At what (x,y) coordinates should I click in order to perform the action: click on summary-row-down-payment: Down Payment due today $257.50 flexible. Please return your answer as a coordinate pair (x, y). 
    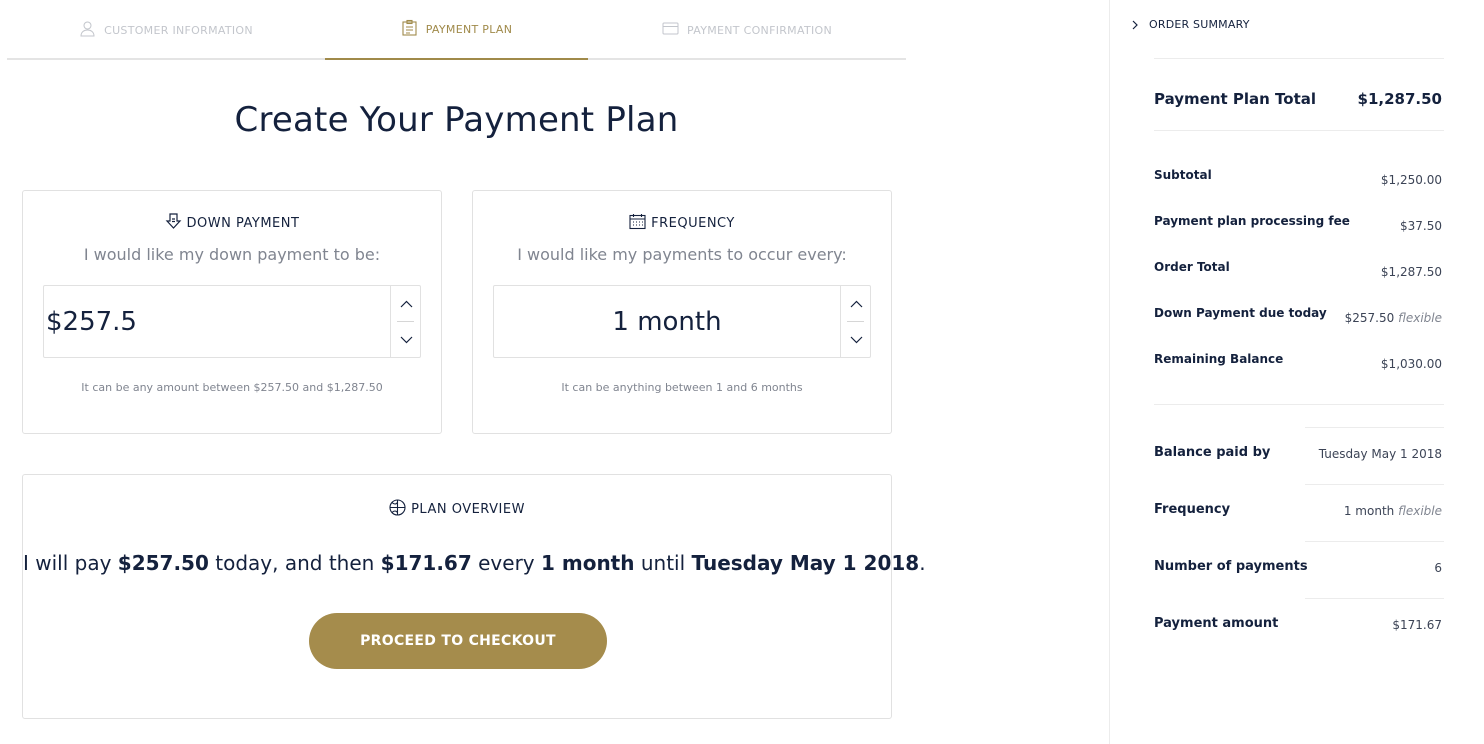
    Looking at the image, I should click on (1298, 315).